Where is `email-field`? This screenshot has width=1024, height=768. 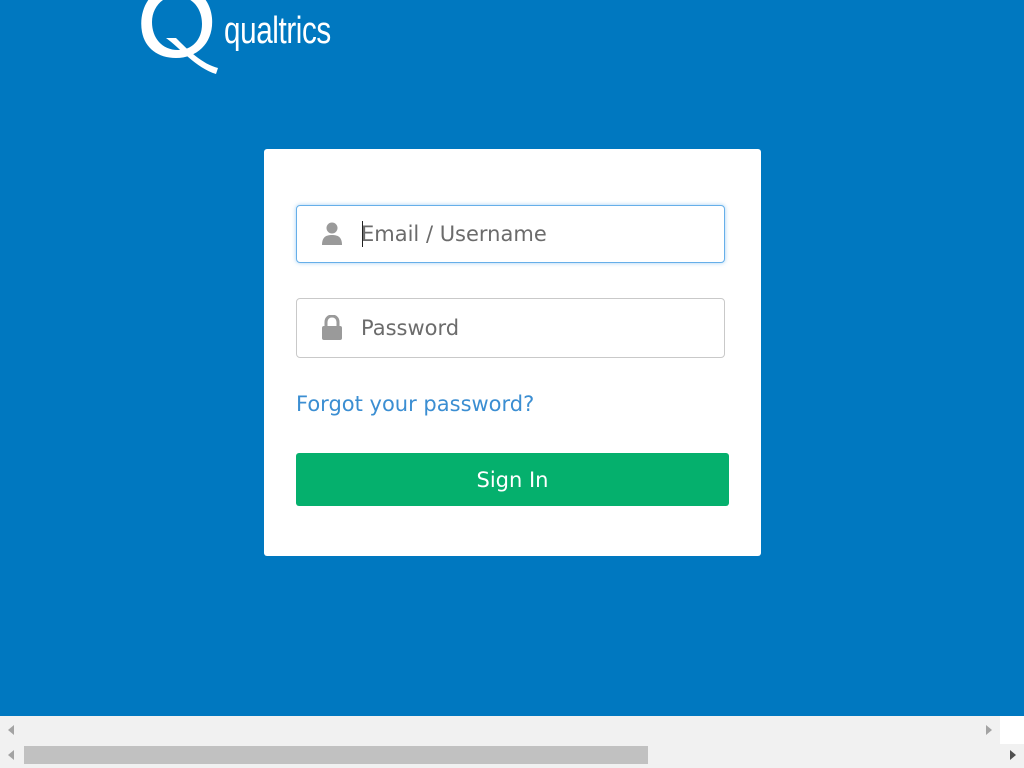 email-field is located at coordinates (510, 234).